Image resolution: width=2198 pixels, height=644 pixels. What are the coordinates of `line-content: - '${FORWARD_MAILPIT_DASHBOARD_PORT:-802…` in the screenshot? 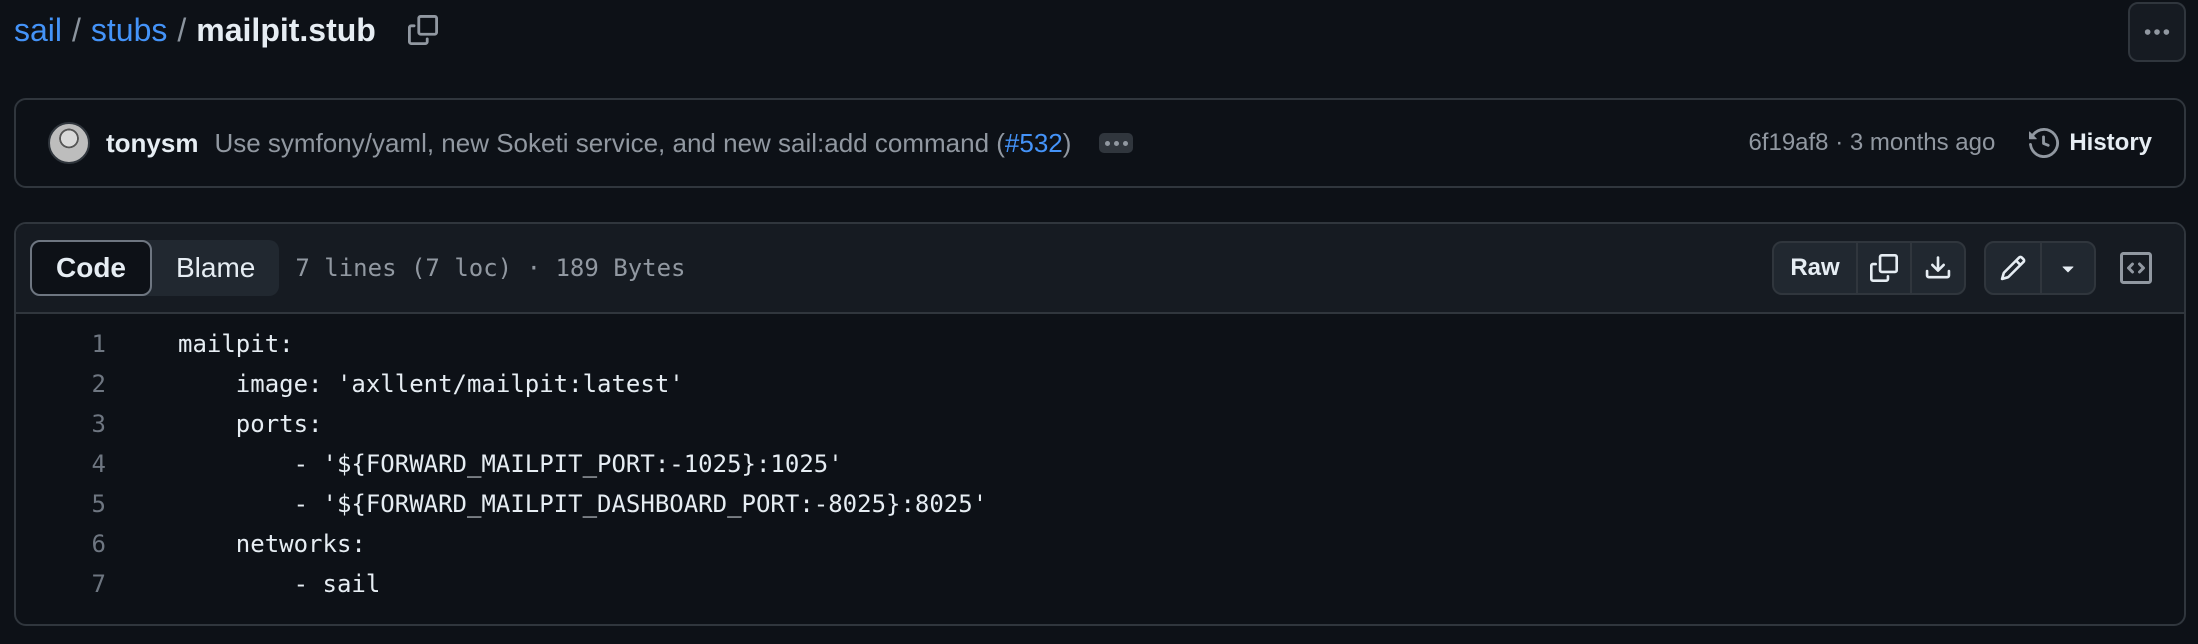 It's located at (583, 504).